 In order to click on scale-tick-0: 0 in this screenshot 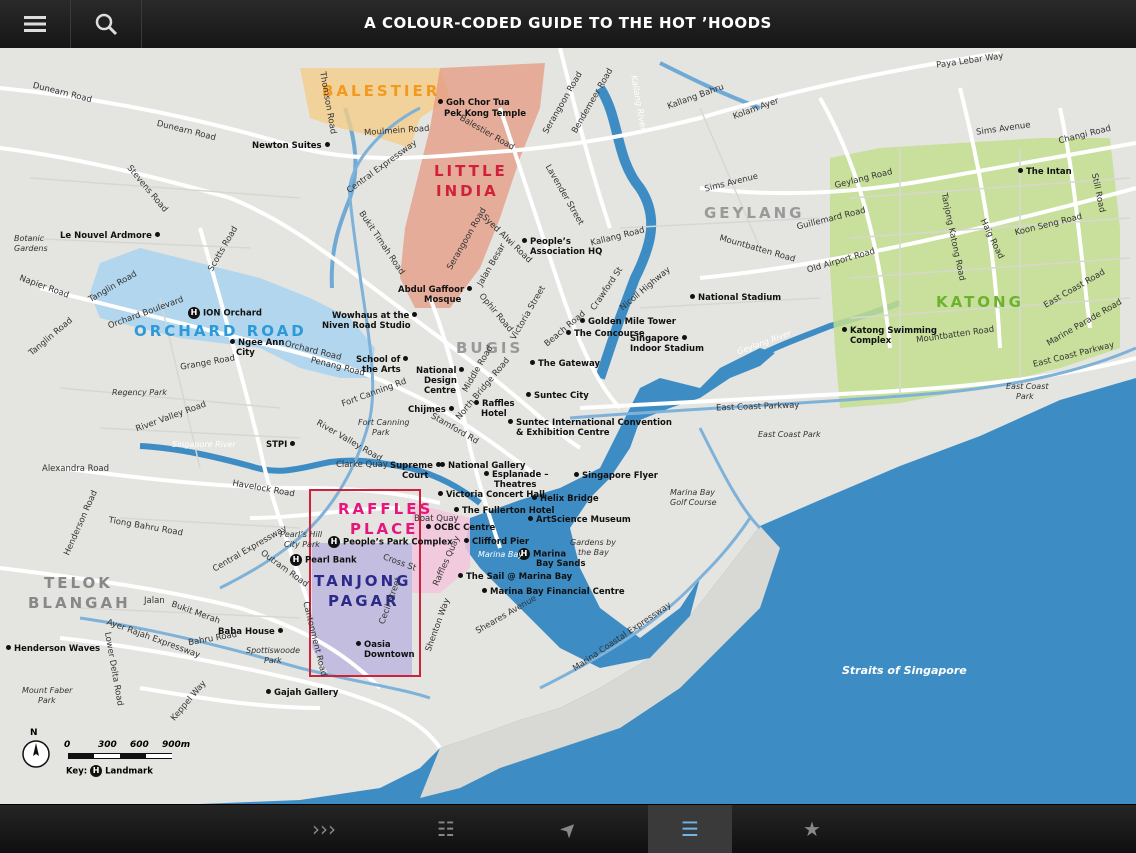, I will do `click(67, 745)`.